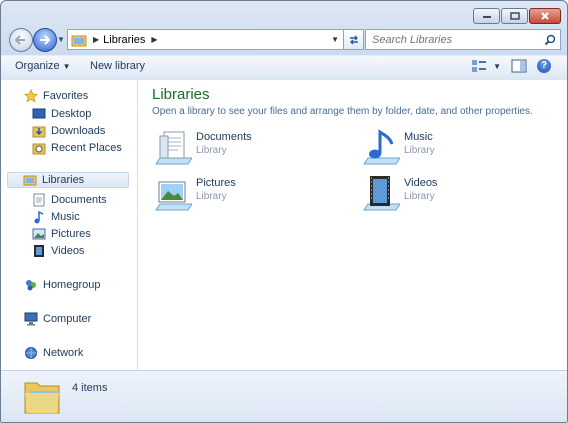 The height and width of the screenshot is (423, 568). I want to click on downloads-icon, so click(39, 131).